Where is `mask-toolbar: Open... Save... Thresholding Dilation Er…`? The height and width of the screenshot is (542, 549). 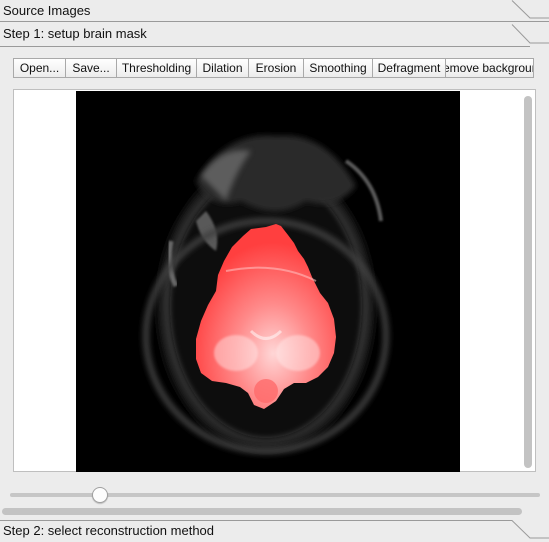
mask-toolbar: Open... Save... Thresholding Dilation Er… is located at coordinates (274, 68).